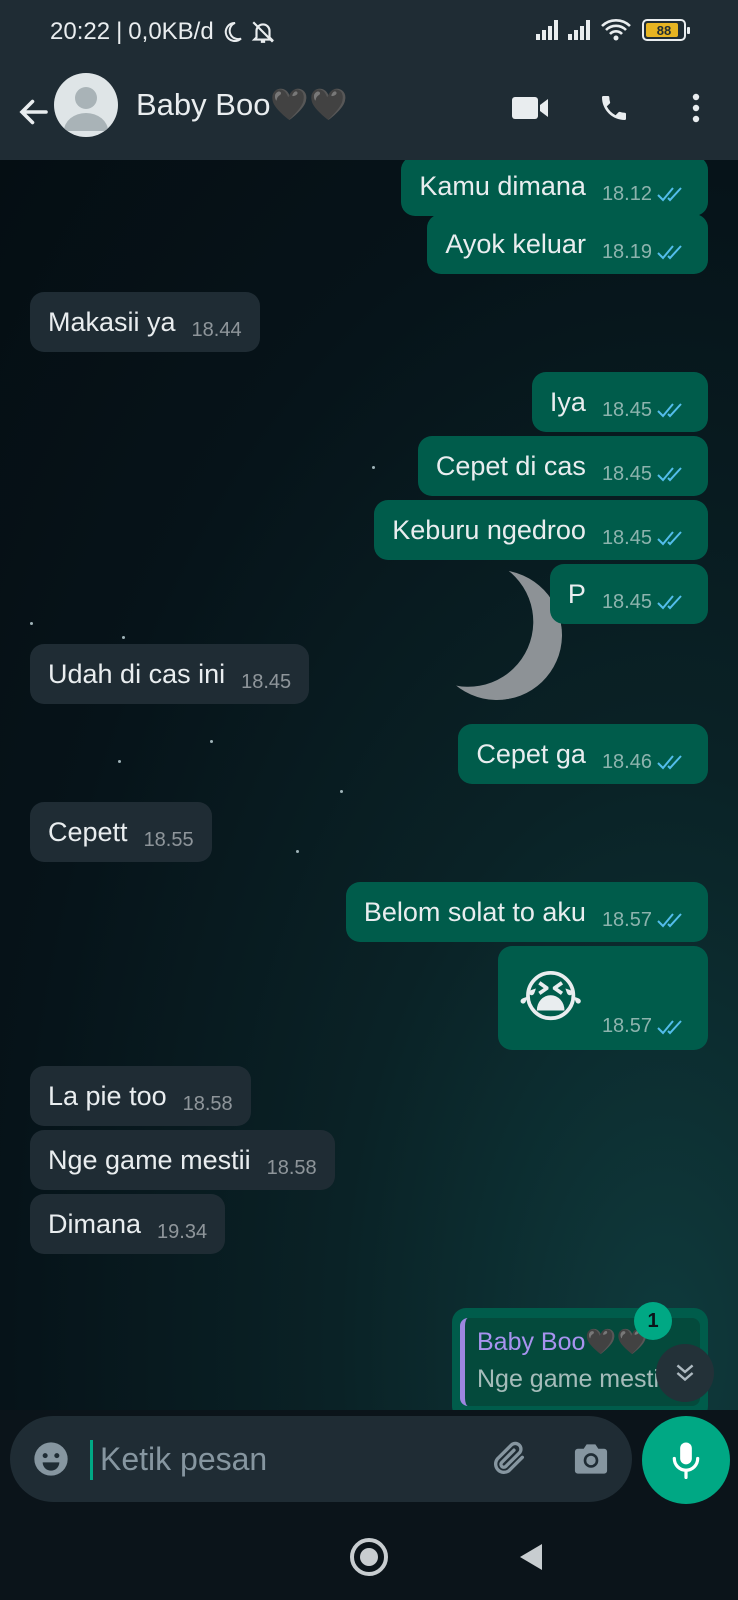 This screenshot has width=738, height=1600. What do you see at coordinates (547, 30) in the screenshot?
I see `signal-strength-icon` at bounding box center [547, 30].